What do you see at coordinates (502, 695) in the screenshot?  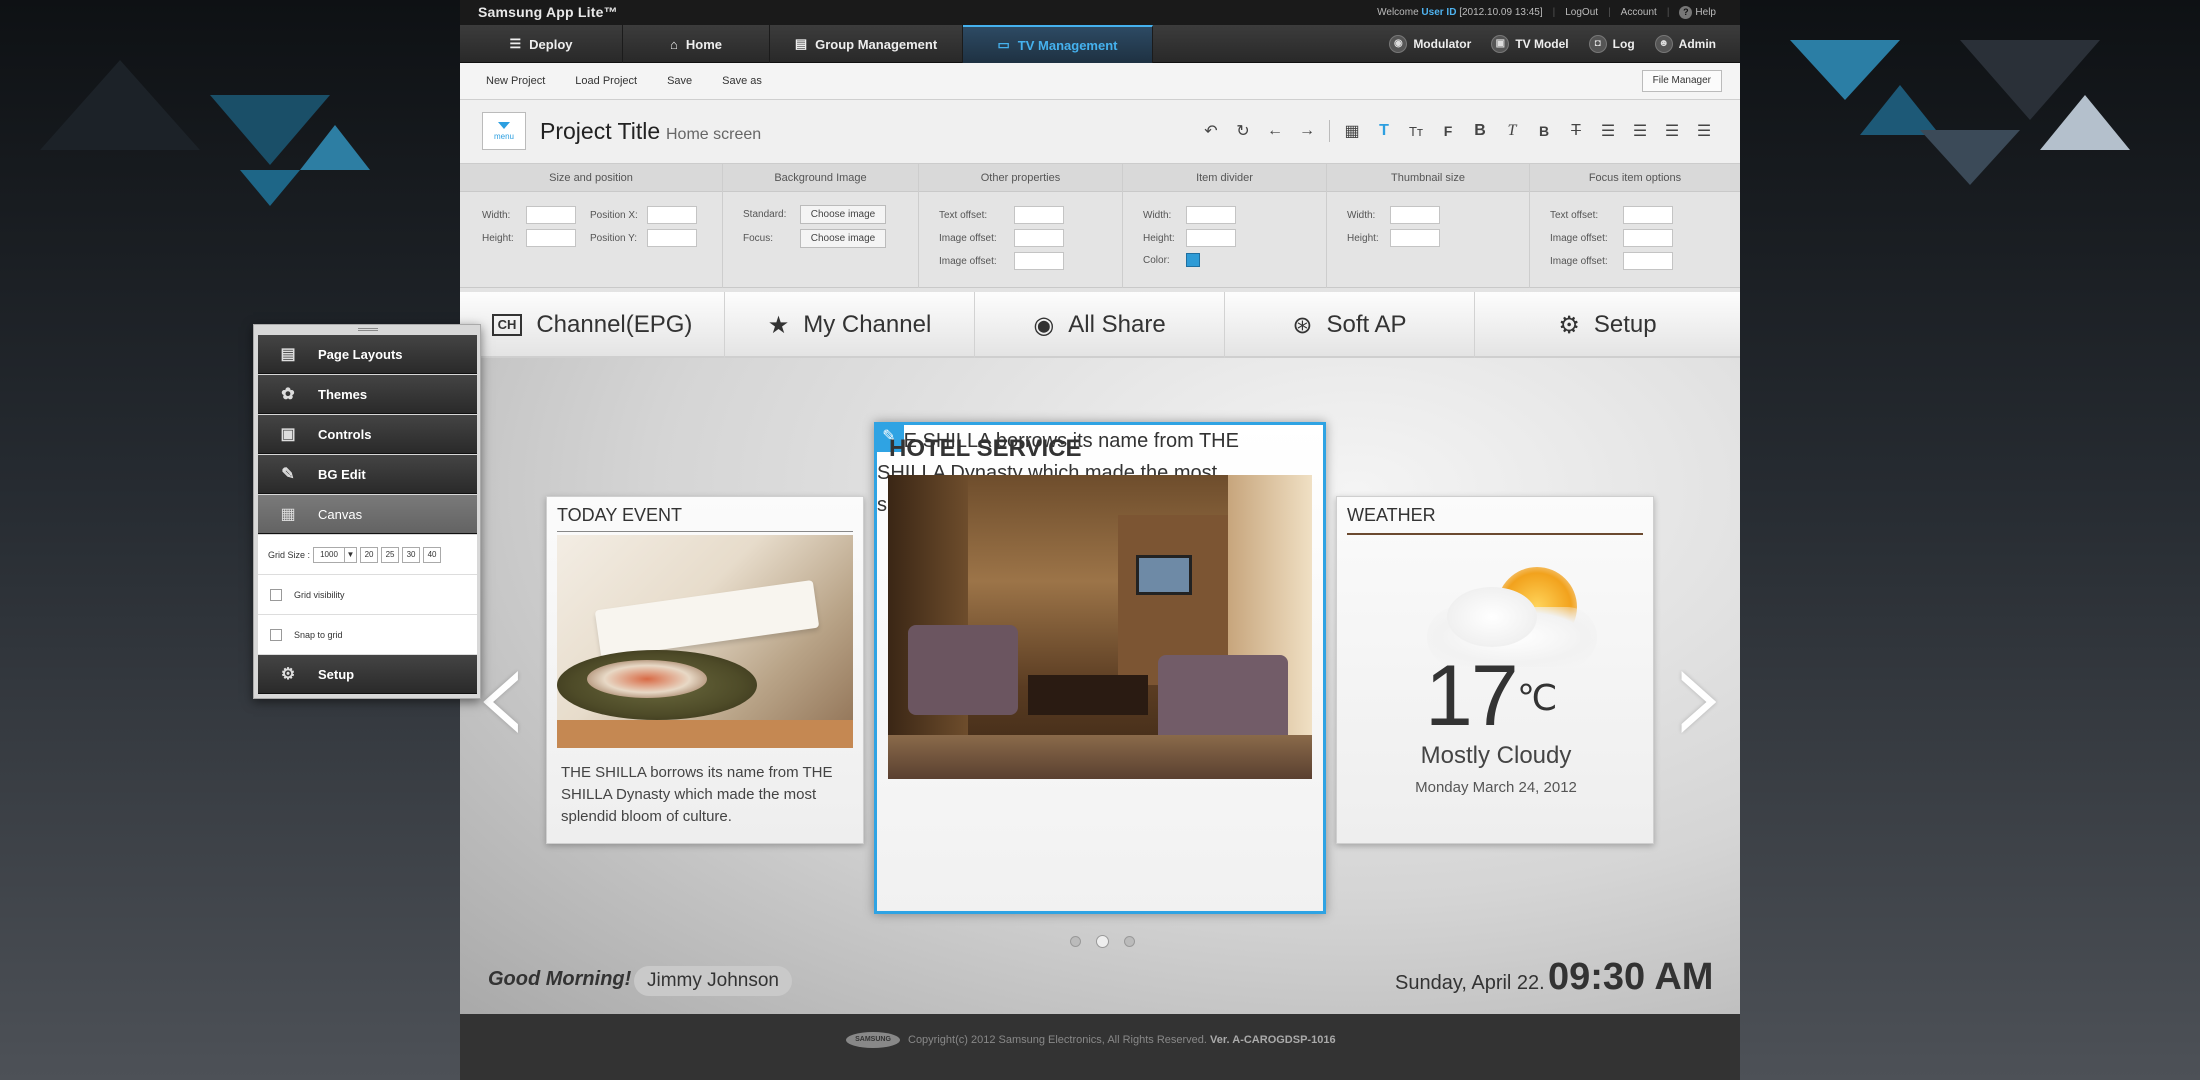 I see `prev-arrow-icon: ‹` at bounding box center [502, 695].